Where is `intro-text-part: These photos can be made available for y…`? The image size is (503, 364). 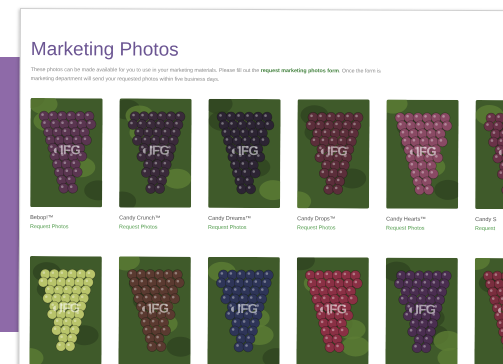
intro-text-part: These photos can be made available for y… is located at coordinates (145, 71).